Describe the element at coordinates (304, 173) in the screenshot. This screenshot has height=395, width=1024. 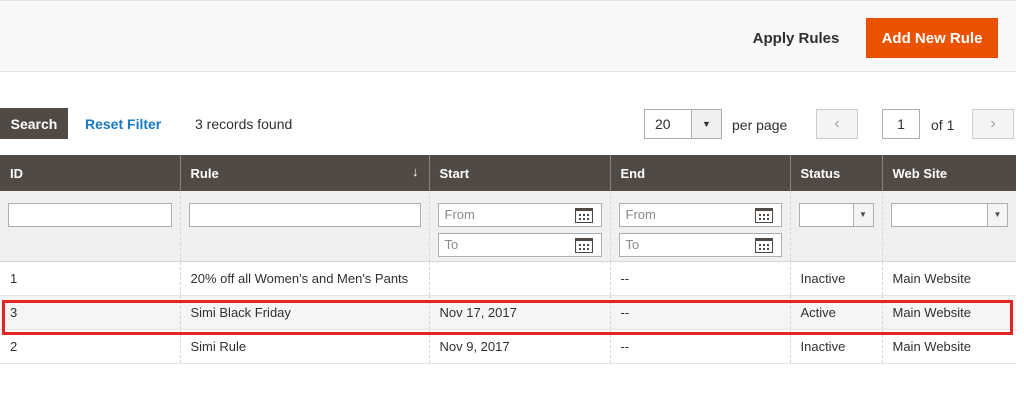
I see `column-header-rule: Rule ↓` at that location.